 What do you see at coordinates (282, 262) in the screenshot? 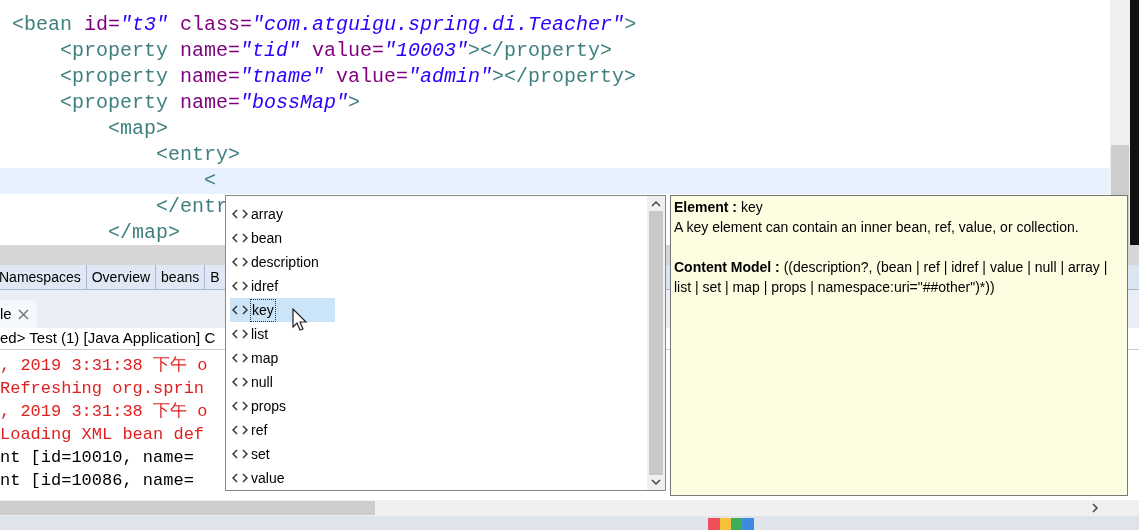
I see `completion-item: description` at bounding box center [282, 262].